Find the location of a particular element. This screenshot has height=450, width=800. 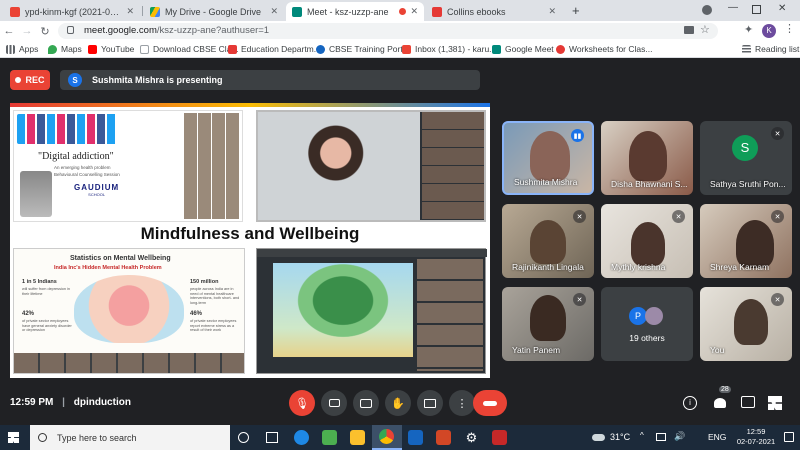

participant-tile-others: P 19 others is located at coordinates (647, 324).